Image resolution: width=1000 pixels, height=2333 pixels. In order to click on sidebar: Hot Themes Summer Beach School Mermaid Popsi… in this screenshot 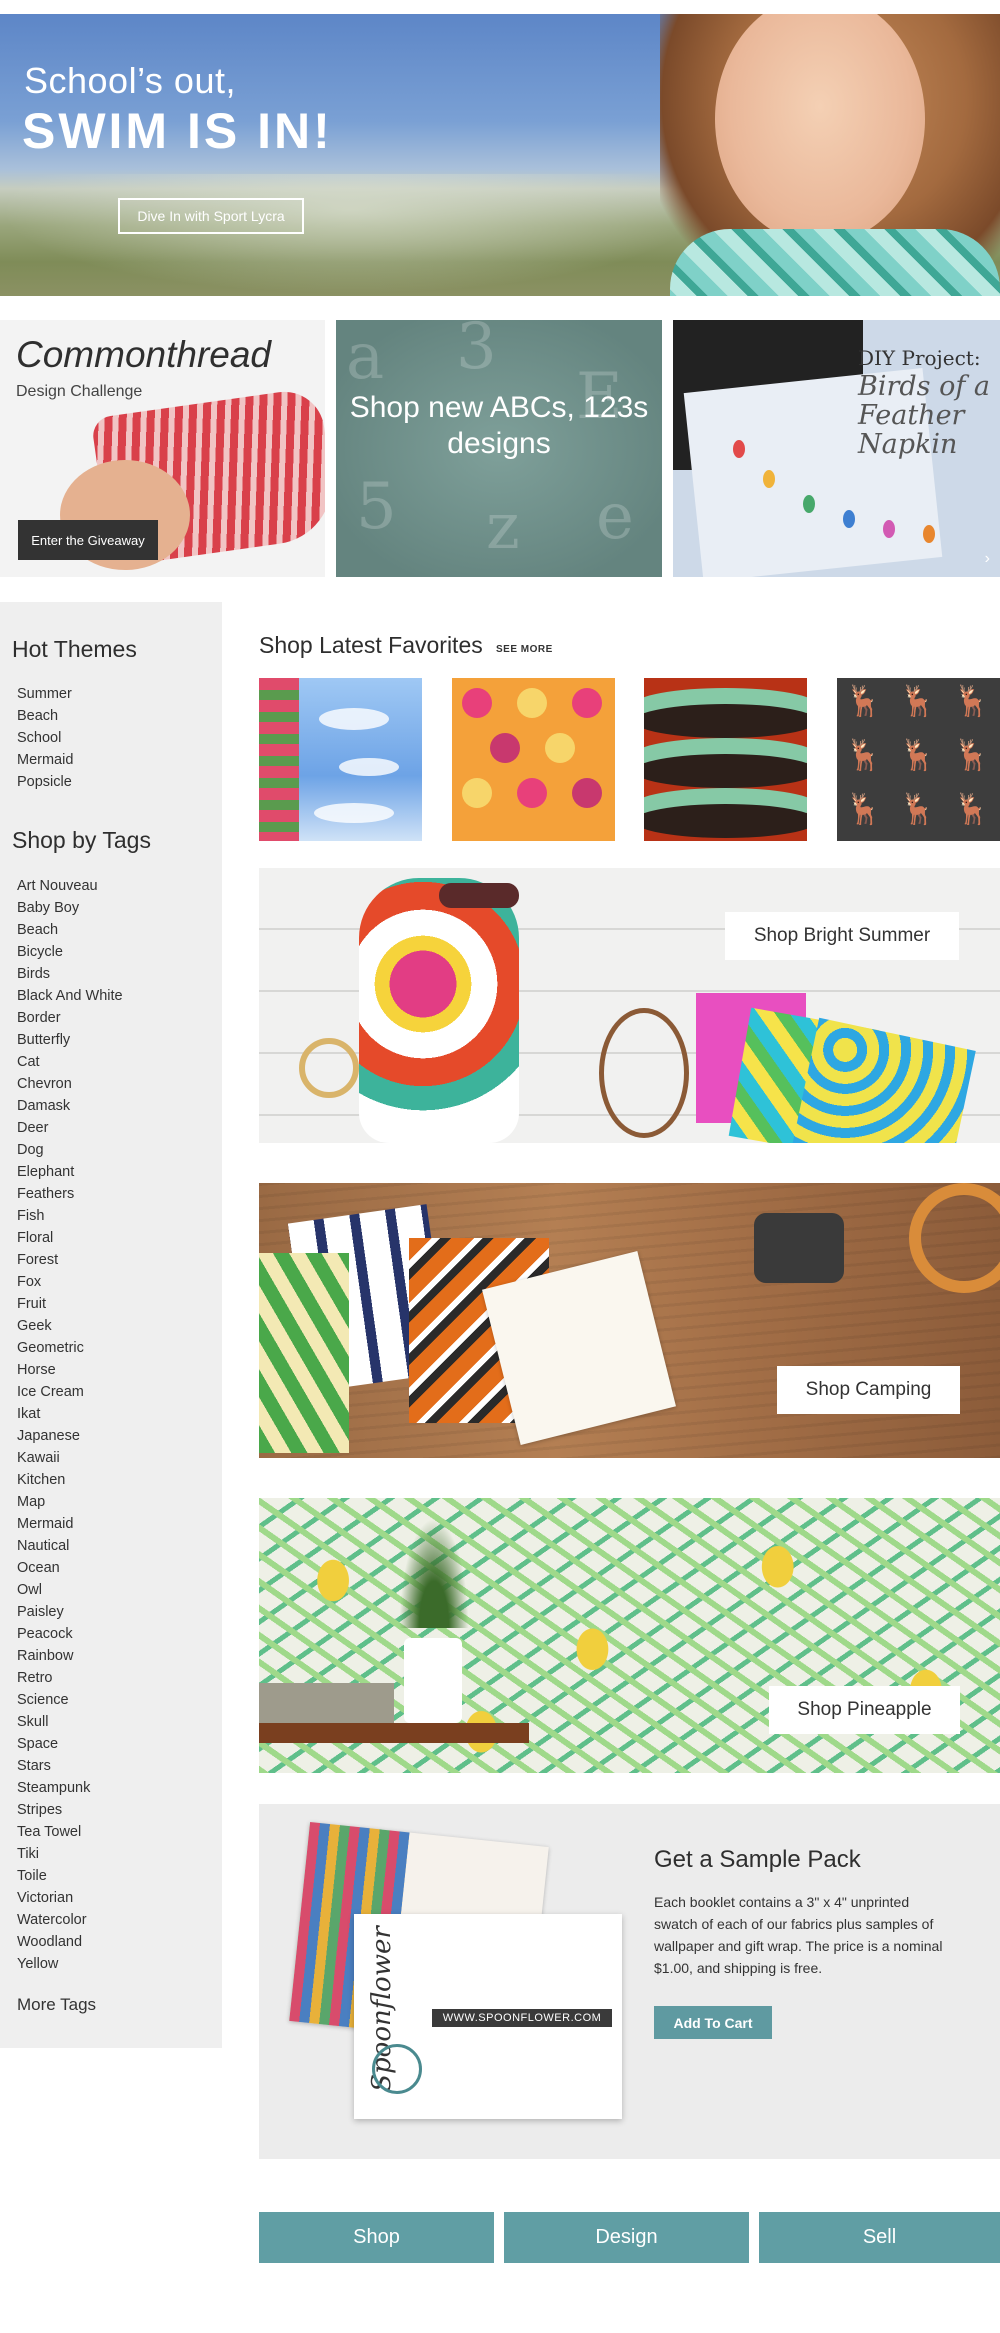, I will do `click(111, 1325)`.